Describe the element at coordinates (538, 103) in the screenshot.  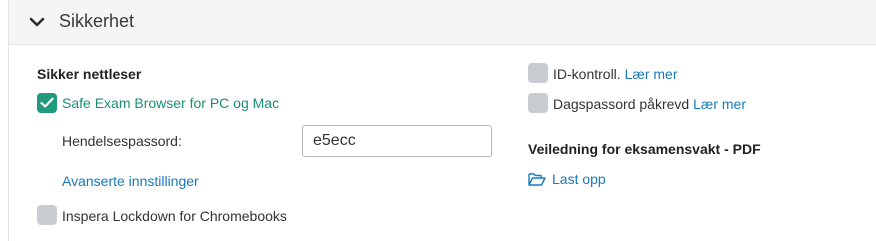
I see `day-password-checkbox` at that location.